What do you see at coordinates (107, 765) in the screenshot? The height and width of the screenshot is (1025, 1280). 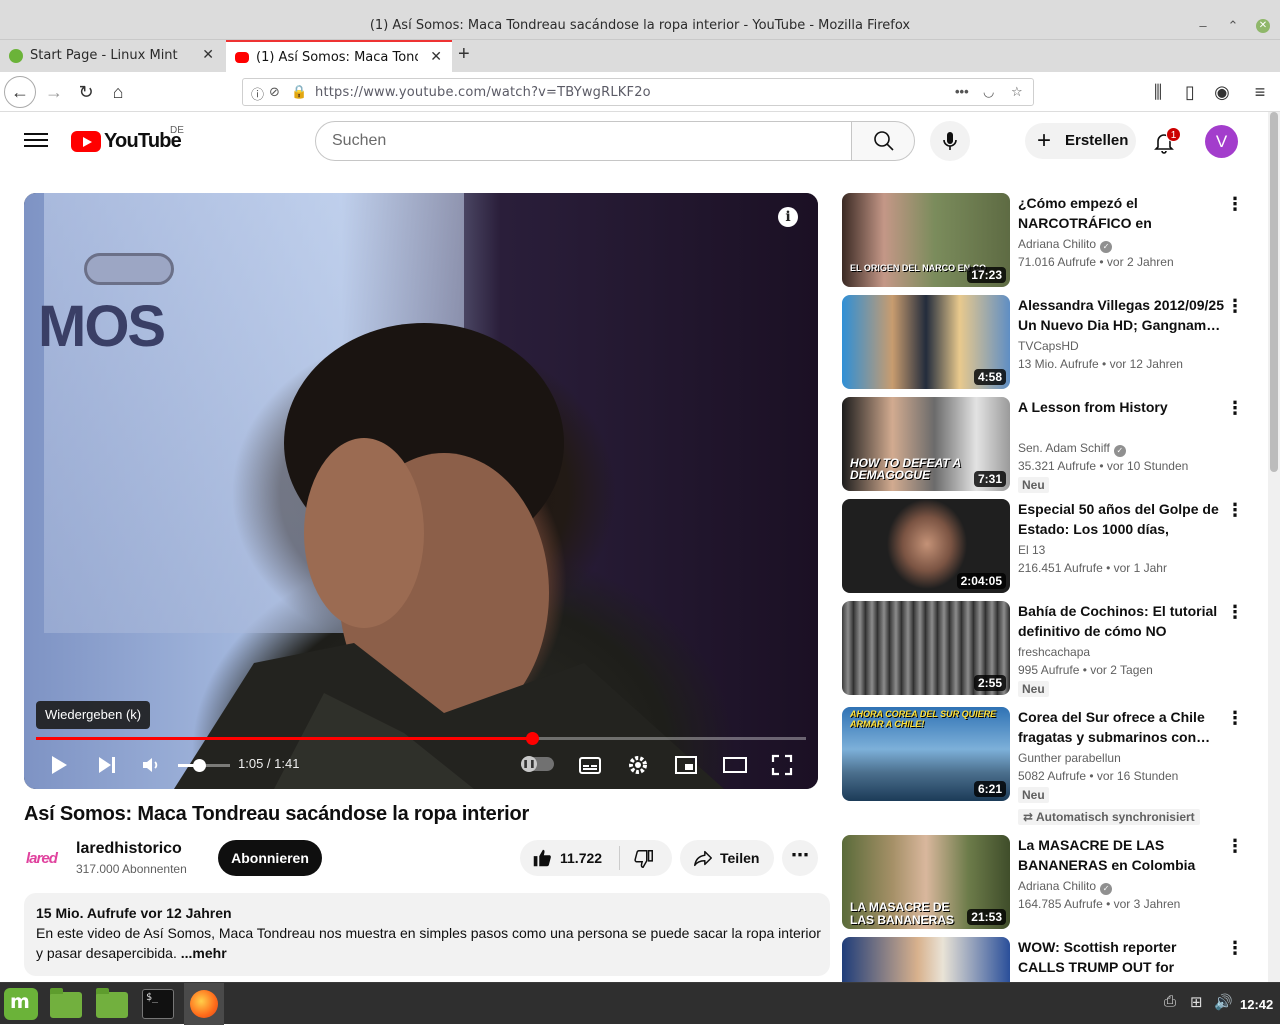 I see `next-button` at bounding box center [107, 765].